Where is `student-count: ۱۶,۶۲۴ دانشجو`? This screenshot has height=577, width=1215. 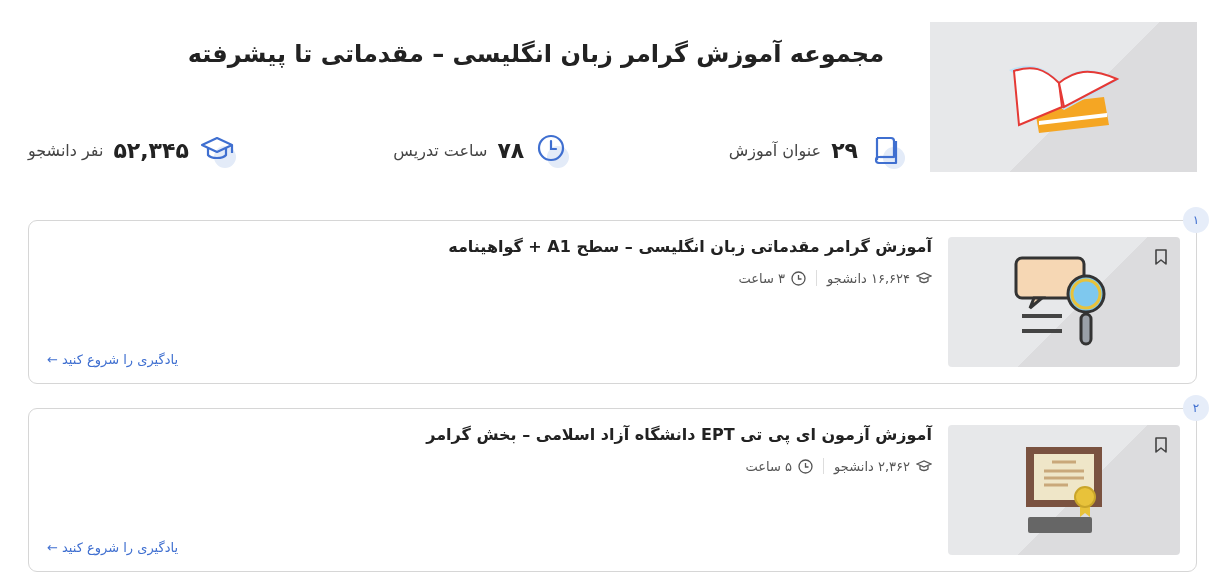
student-count: ۱۶,۶۲۴ دانشجو is located at coordinates (868, 278).